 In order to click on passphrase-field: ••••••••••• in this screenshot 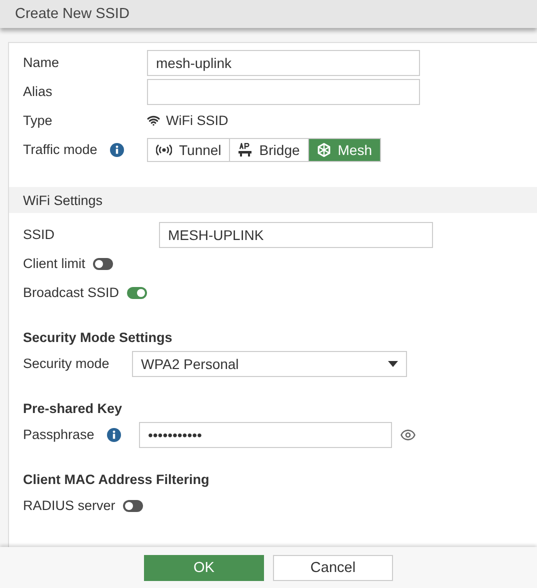, I will do `click(265, 435)`.